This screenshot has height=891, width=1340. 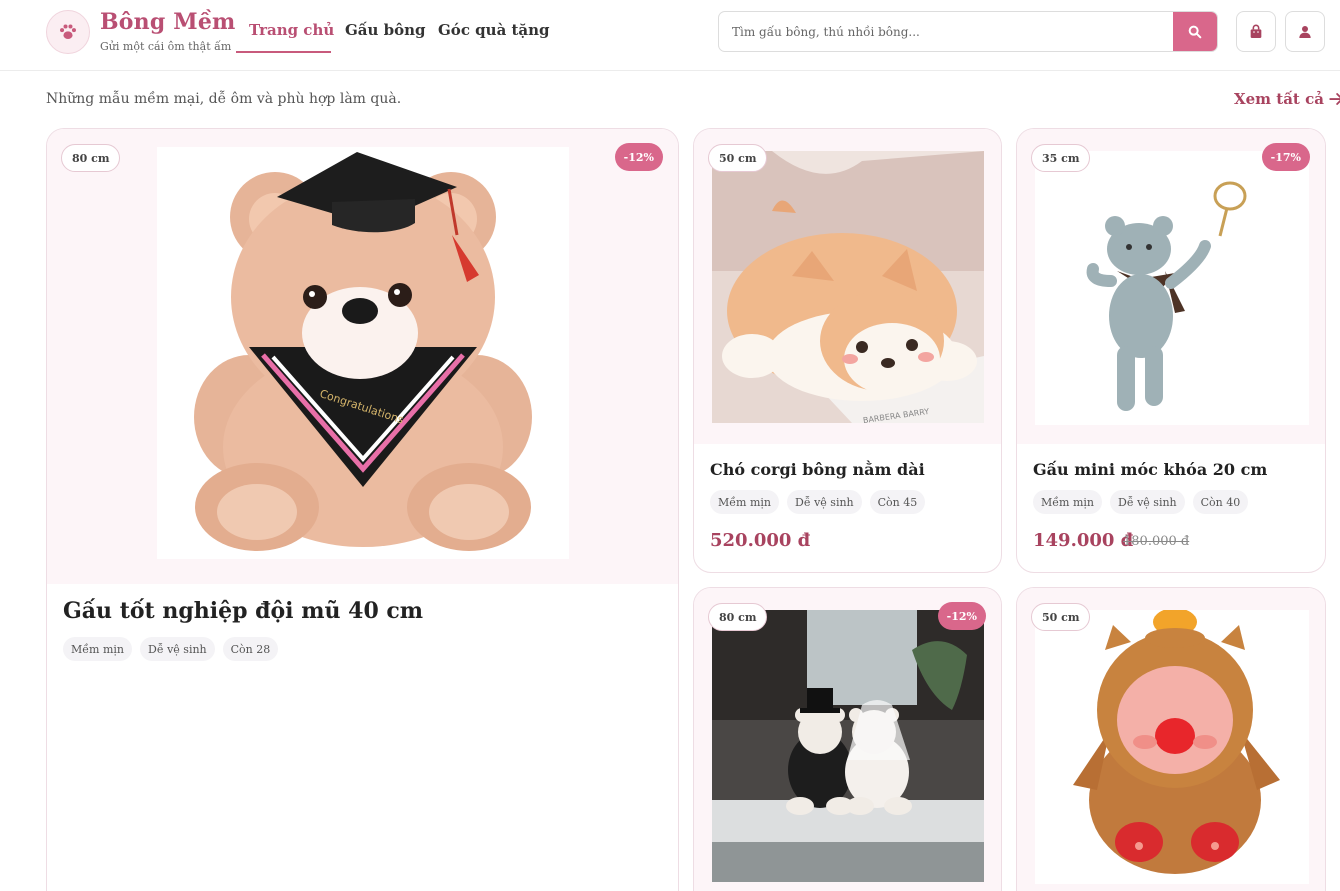 What do you see at coordinates (1156, 541) in the screenshot?
I see `product-old-price: 180.000 đ` at bounding box center [1156, 541].